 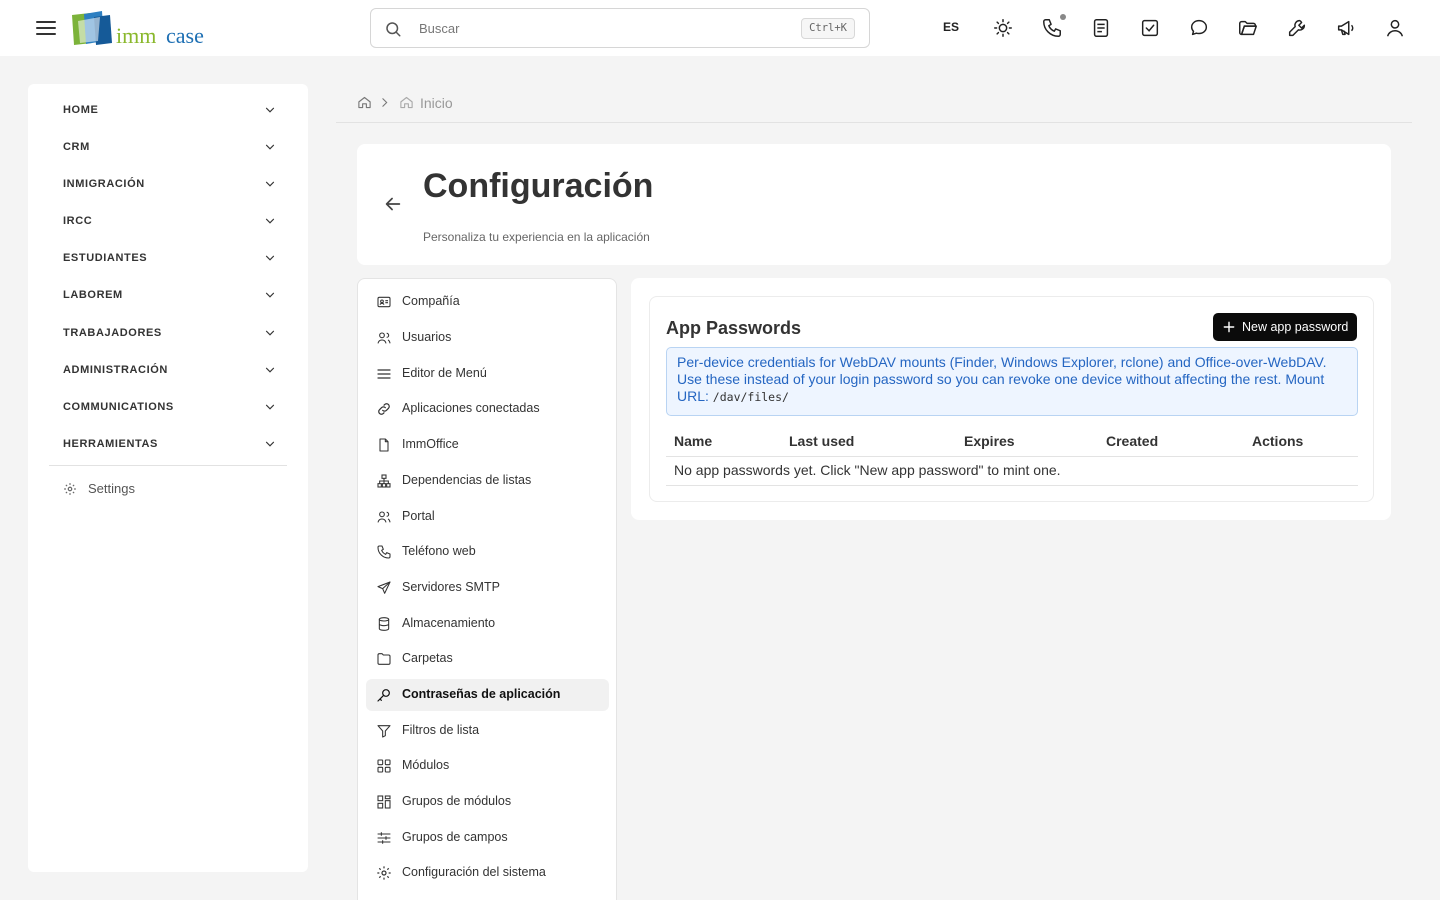 What do you see at coordinates (1199, 28) in the screenshot?
I see `chat-icon` at bounding box center [1199, 28].